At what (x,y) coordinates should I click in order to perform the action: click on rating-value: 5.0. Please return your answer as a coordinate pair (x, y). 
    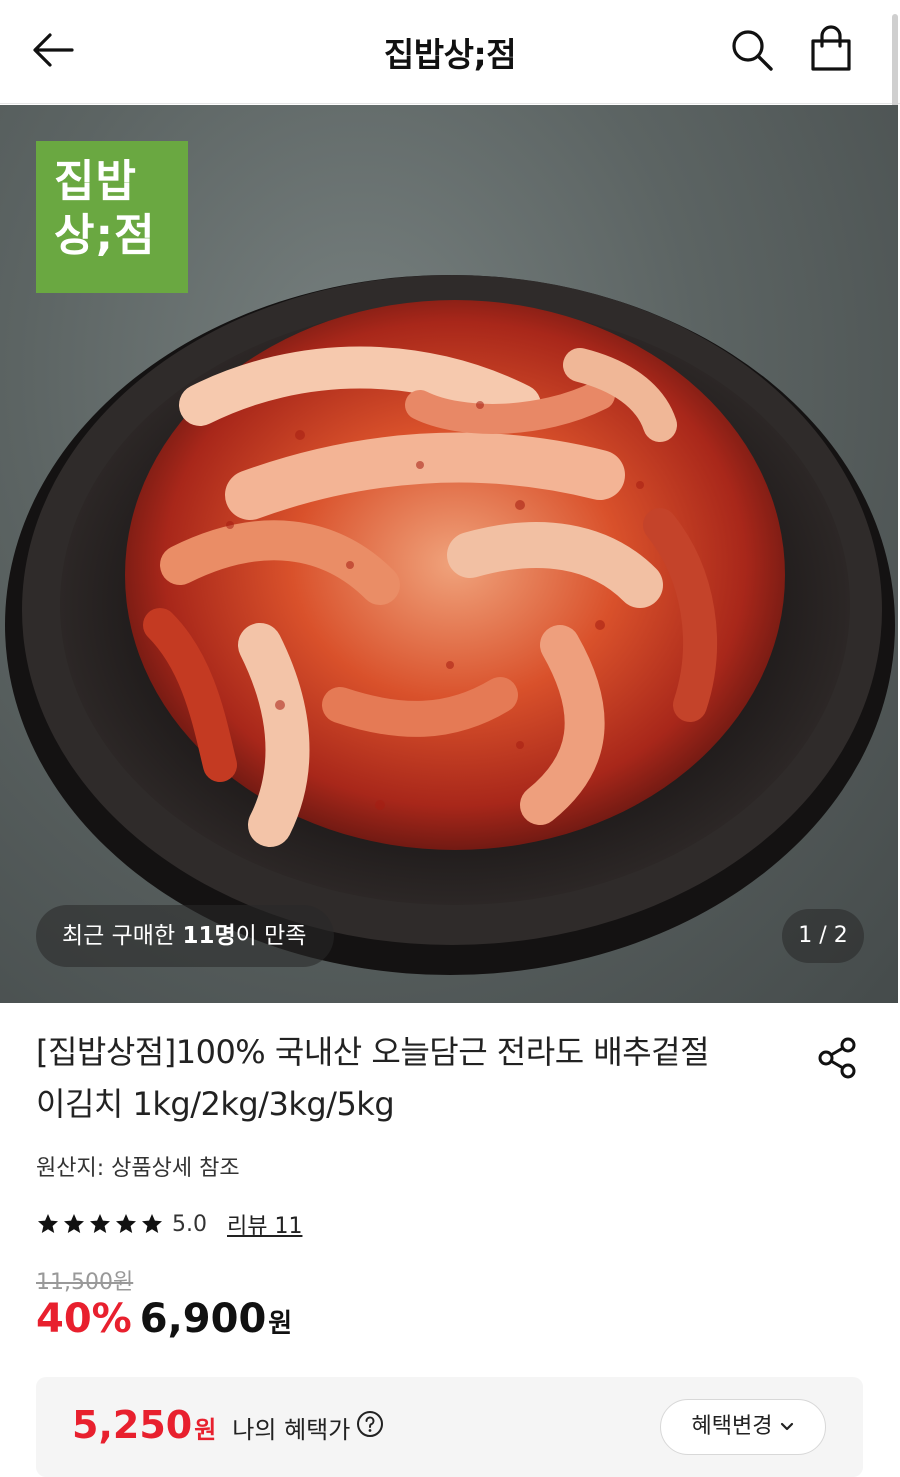
    Looking at the image, I should click on (189, 1224).